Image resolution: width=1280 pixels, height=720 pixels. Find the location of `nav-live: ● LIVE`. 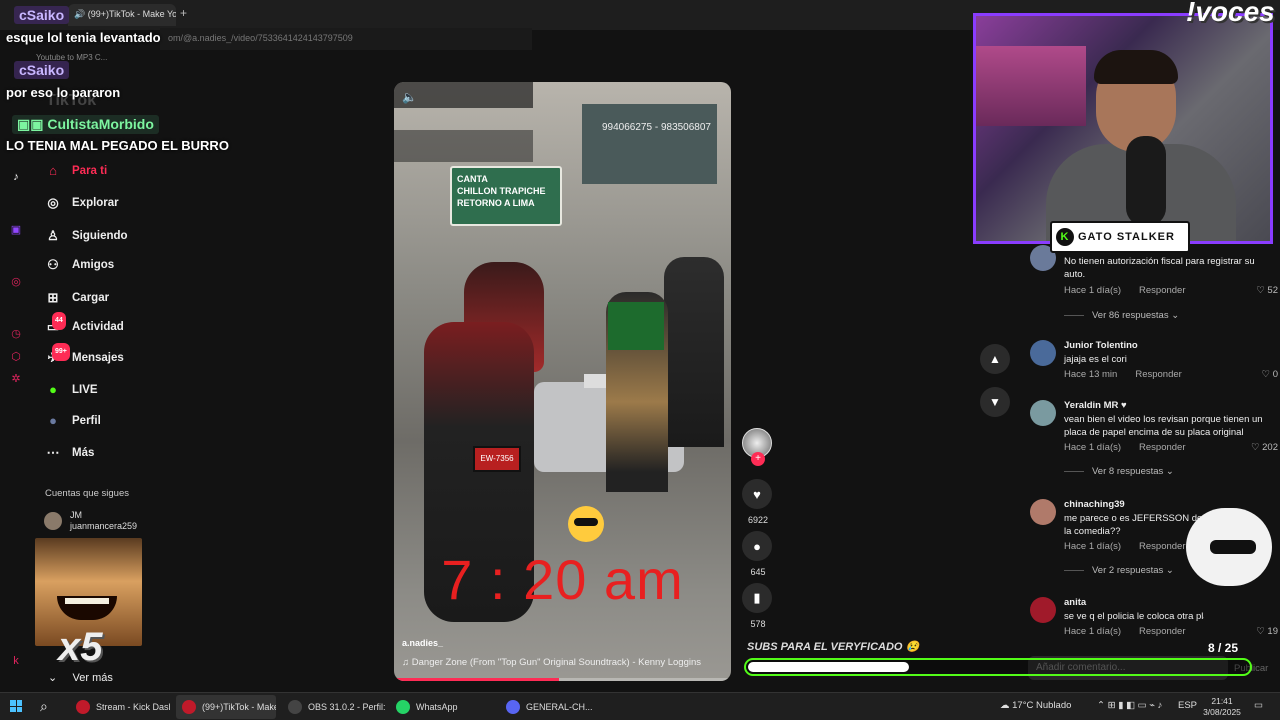

nav-live: ● LIVE is located at coordinates (71, 390).